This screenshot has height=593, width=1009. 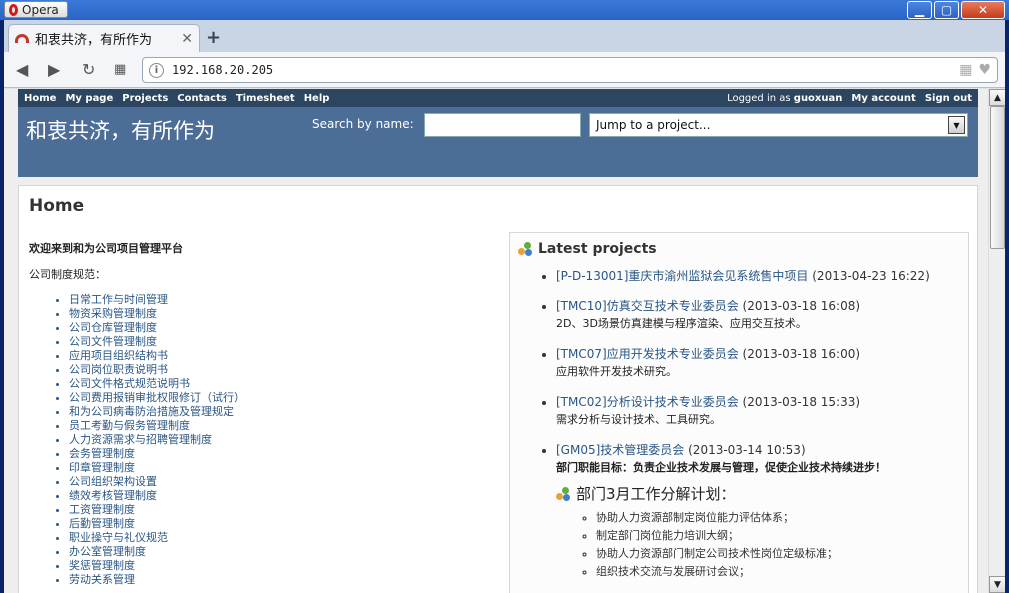 What do you see at coordinates (778, 125) in the screenshot?
I see `jump-to-project-select: Jump to a project... ▼` at bounding box center [778, 125].